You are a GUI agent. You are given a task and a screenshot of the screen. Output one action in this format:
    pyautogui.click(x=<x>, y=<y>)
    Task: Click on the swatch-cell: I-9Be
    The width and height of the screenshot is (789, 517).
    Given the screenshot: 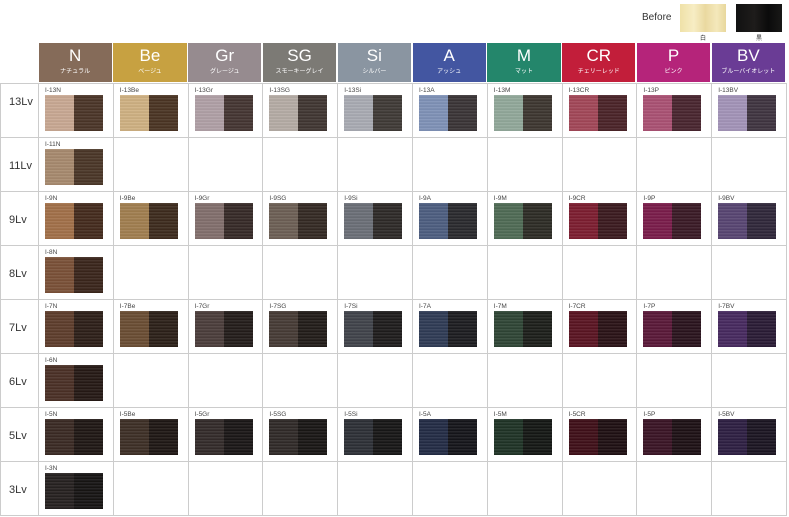 What is the action you would take?
    pyautogui.click(x=150, y=218)
    